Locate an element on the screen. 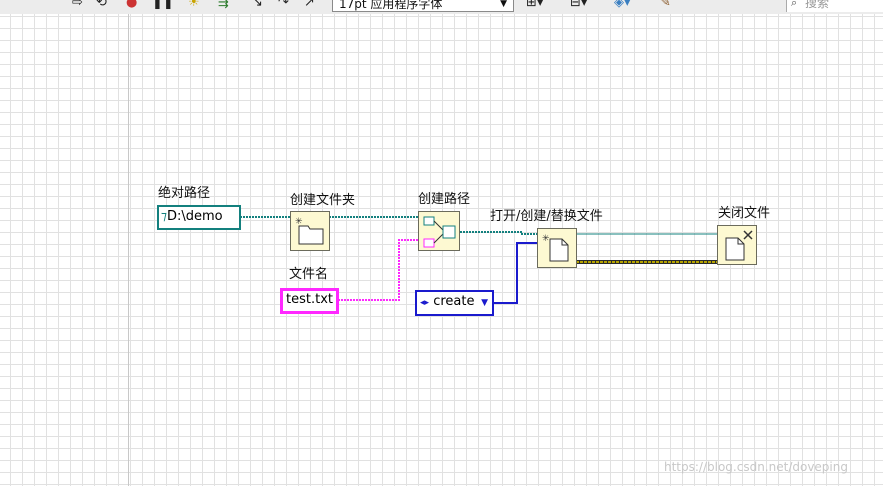 This screenshot has height=486, width=883. build-path-label: 创建路径 is located at coordinates (444, 199).